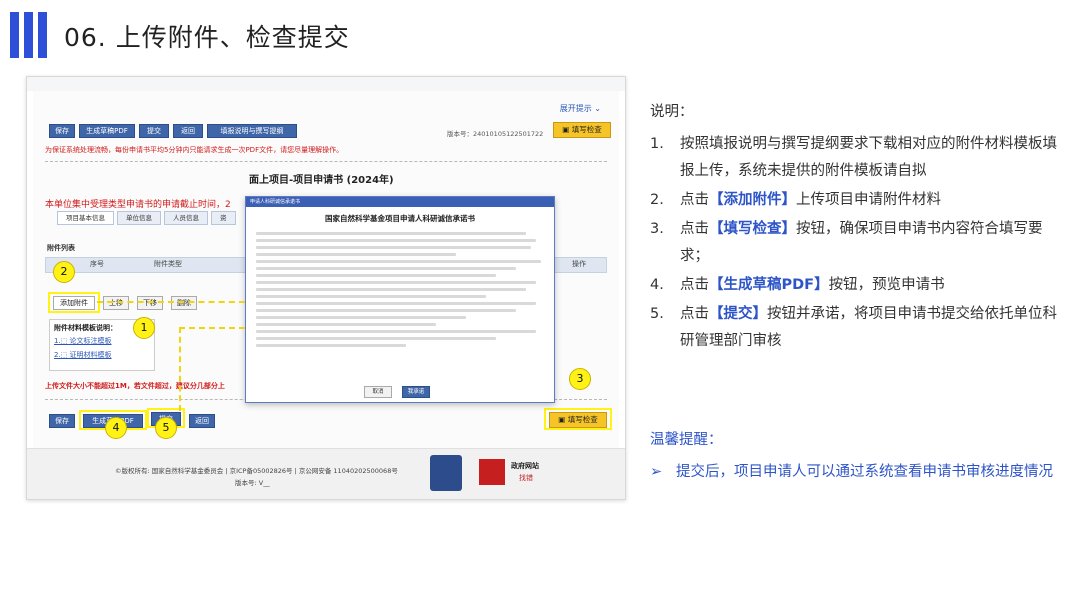  What do you see at coordinates (107, 131) in the screenshot?
I see `draft-pdf-button-top: 生成草稿PDF` at bounding box center [107, 131].